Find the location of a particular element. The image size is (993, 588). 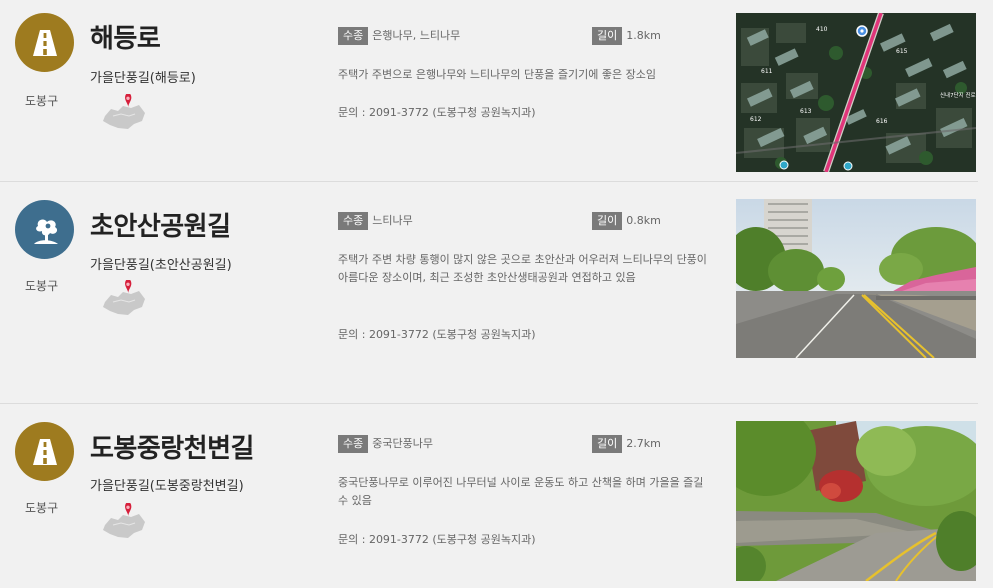

park-badge is located at coordinates (44, 229).